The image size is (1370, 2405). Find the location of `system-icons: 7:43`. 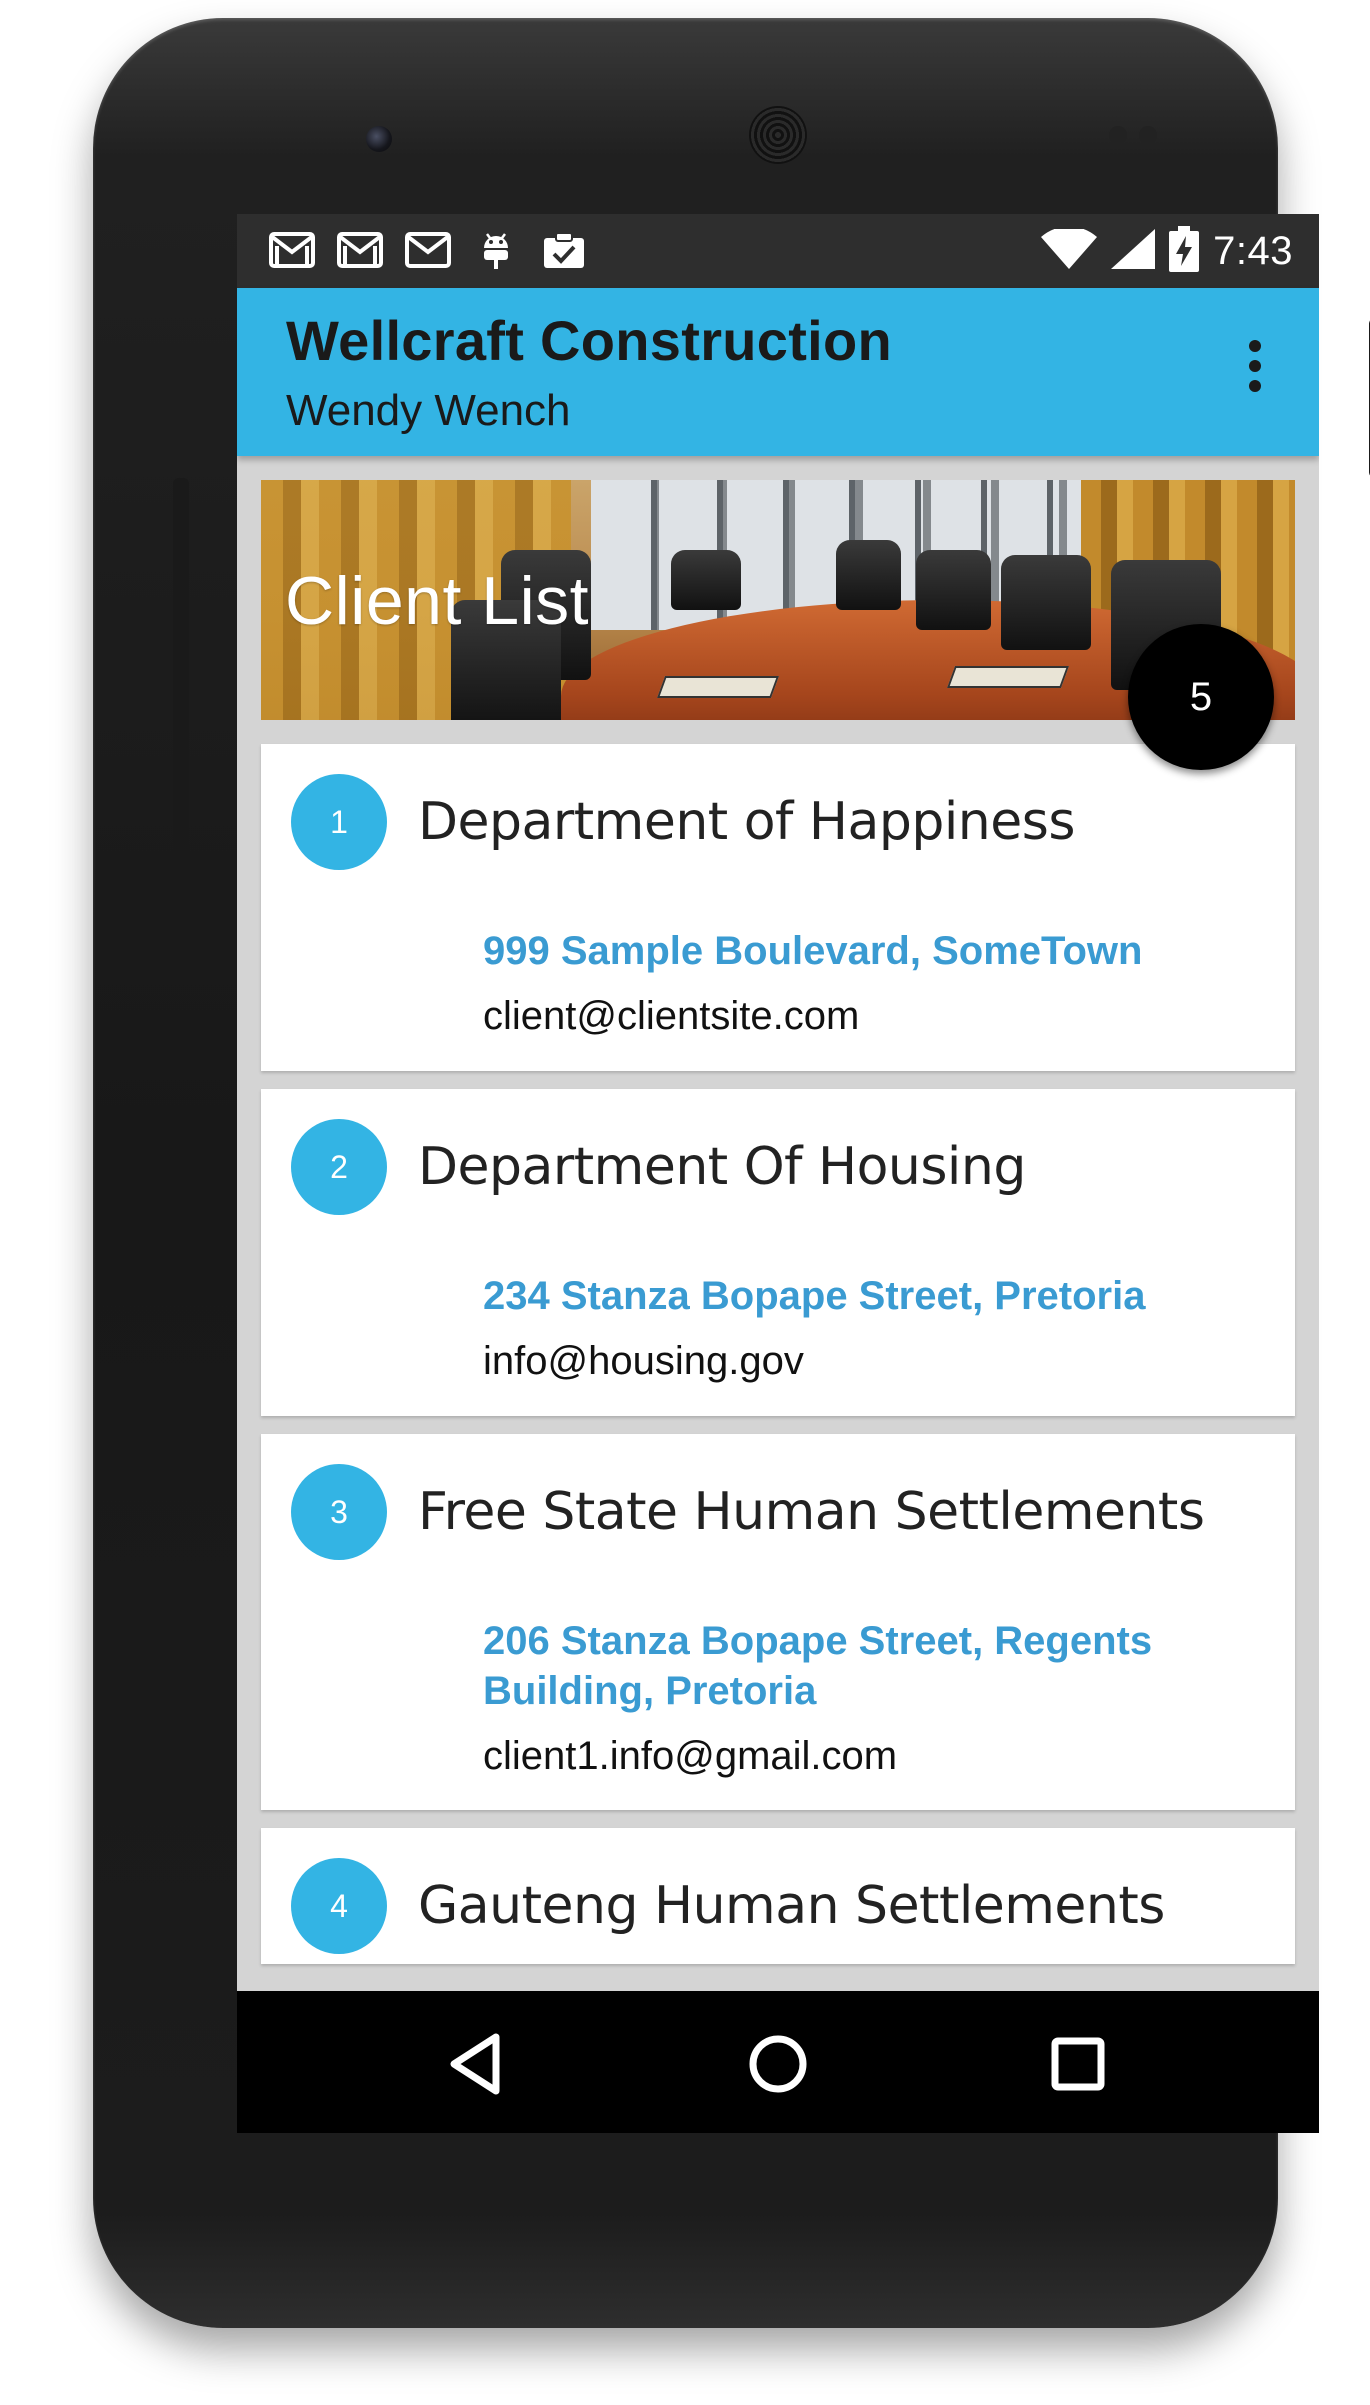

system-icons: 7:43 is located at coordinates (1167, 251).